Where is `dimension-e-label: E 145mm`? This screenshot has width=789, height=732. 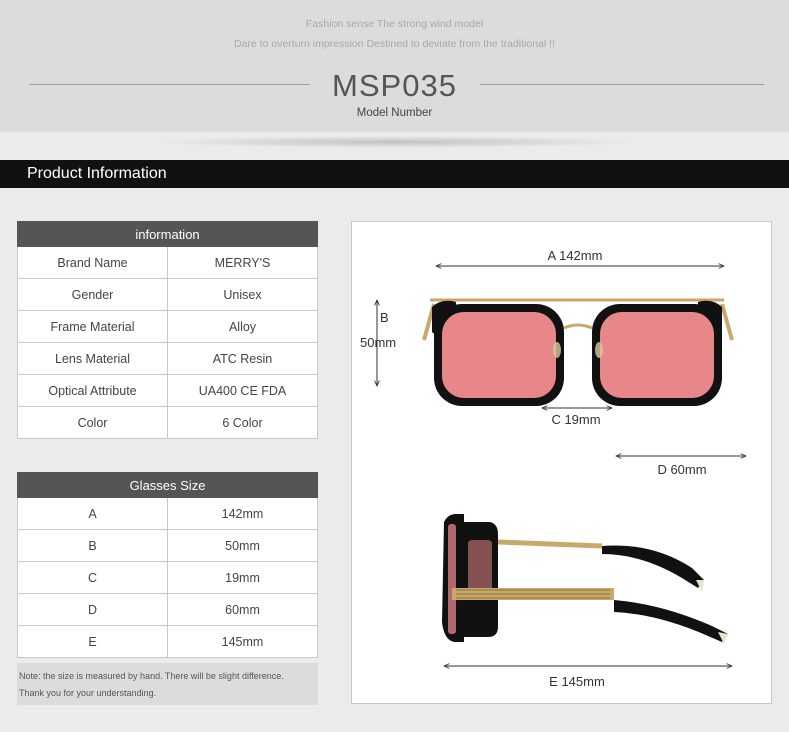 dimension-e-label: E 145mm is located at coordinates (577, 681).